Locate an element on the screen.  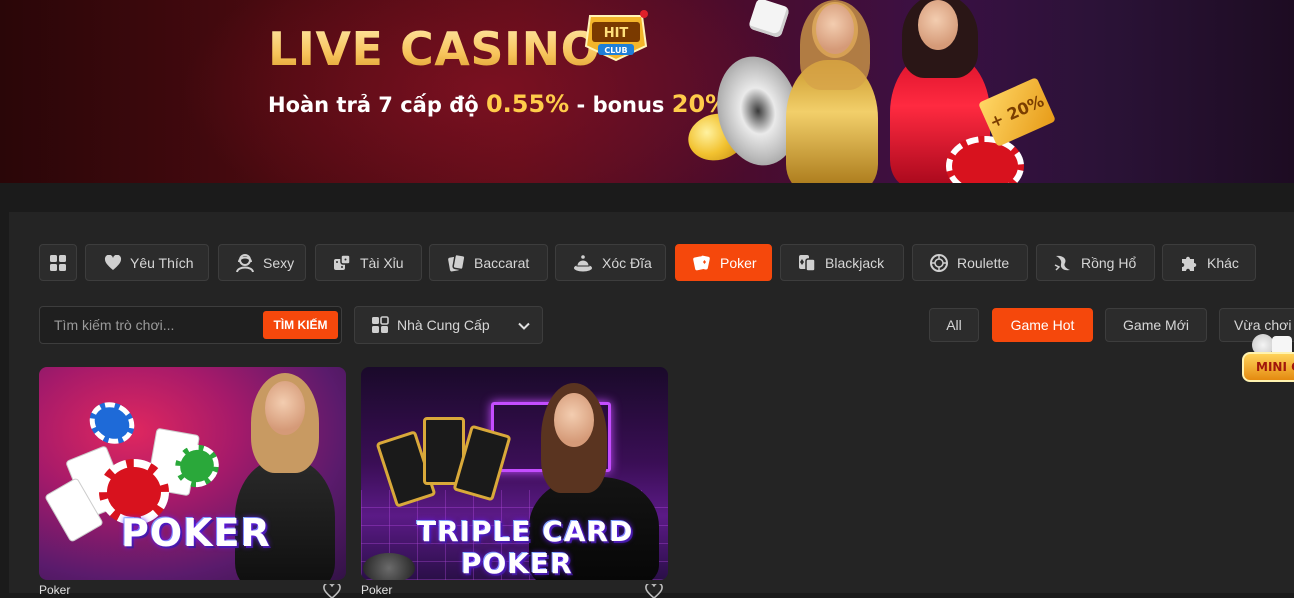
category-label: Roulette is located at coordinates (983, 262).